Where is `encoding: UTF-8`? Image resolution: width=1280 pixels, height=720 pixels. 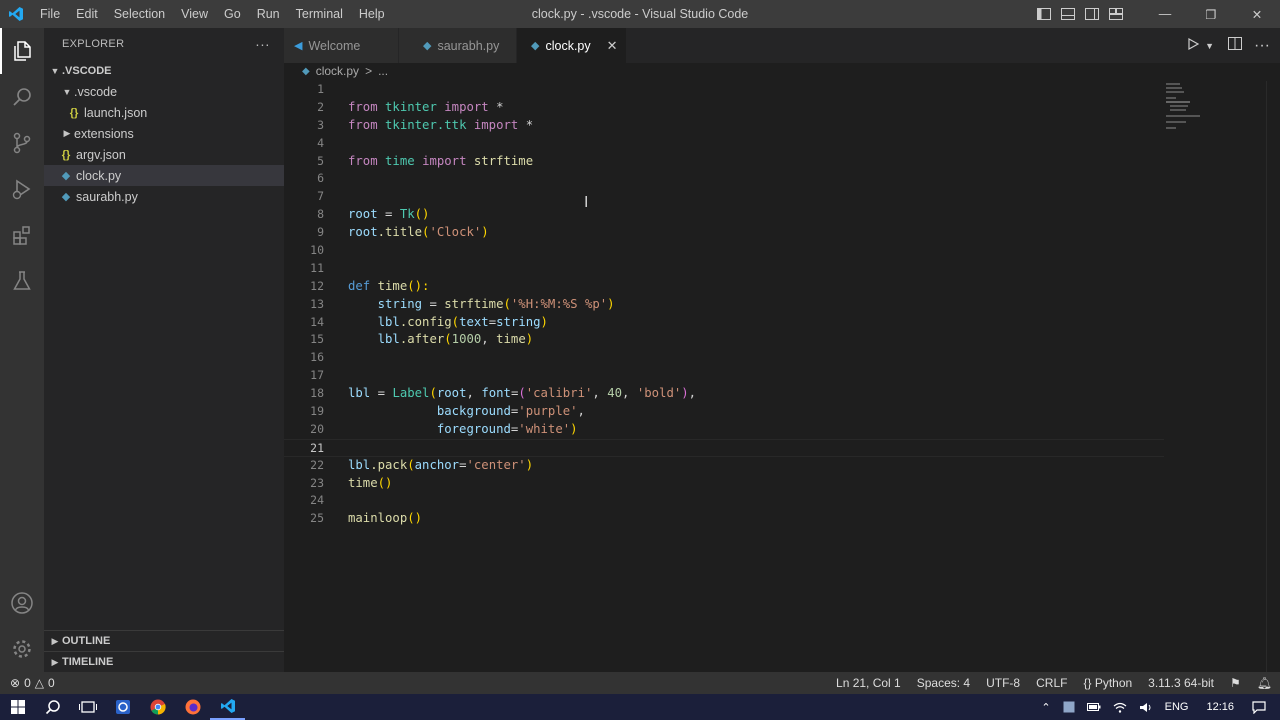 encoding: UTF-8 is located at coordinates (1003, 683).